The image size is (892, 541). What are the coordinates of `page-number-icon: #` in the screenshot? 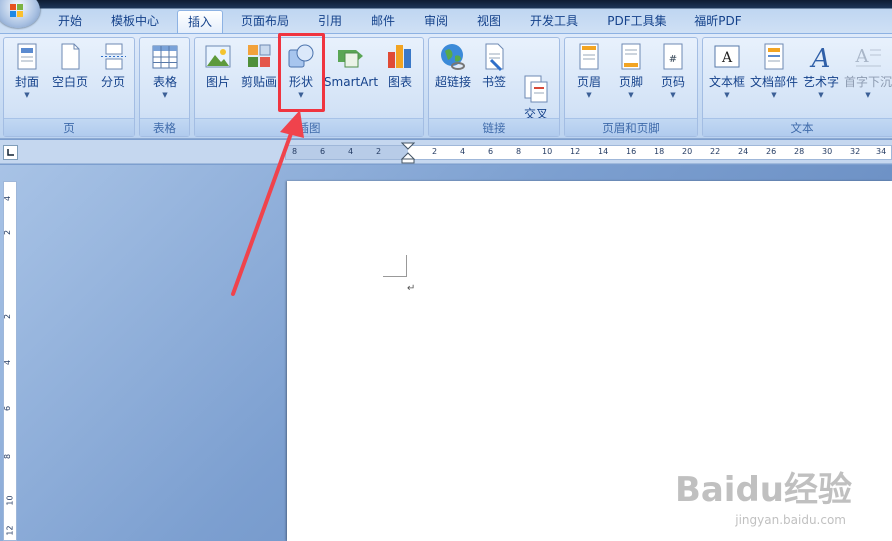 It's located at (673, 57).